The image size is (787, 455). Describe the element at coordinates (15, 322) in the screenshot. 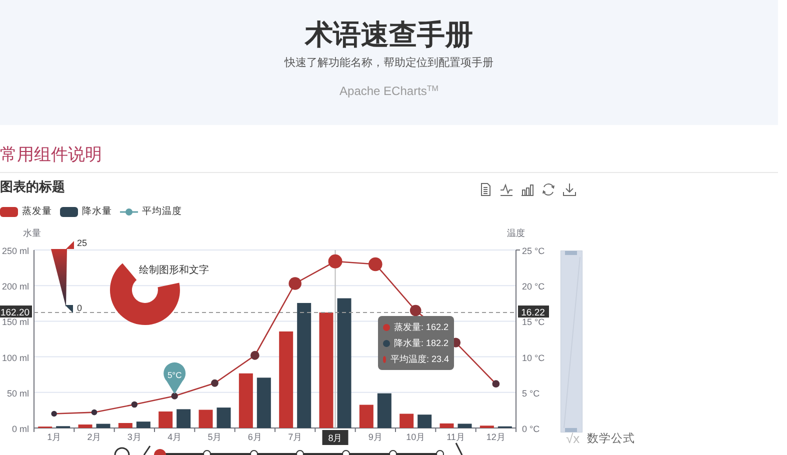

I see `axis-label: 150 ml` at that location.